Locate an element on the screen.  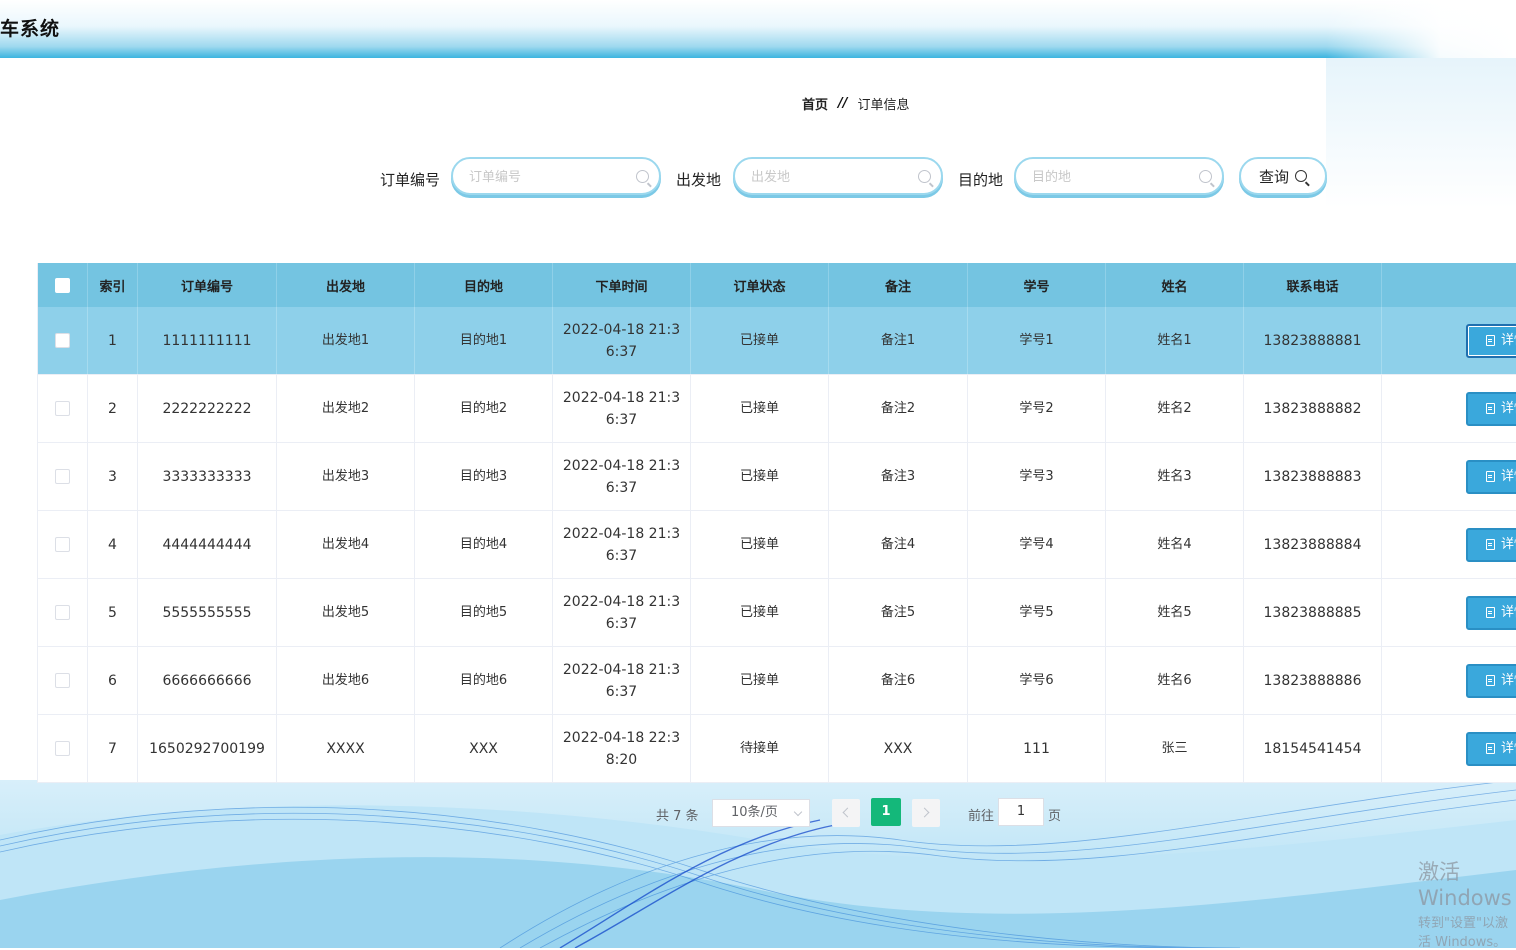
order-no-cell: 4444444444 is located at coordinates (207, 545).